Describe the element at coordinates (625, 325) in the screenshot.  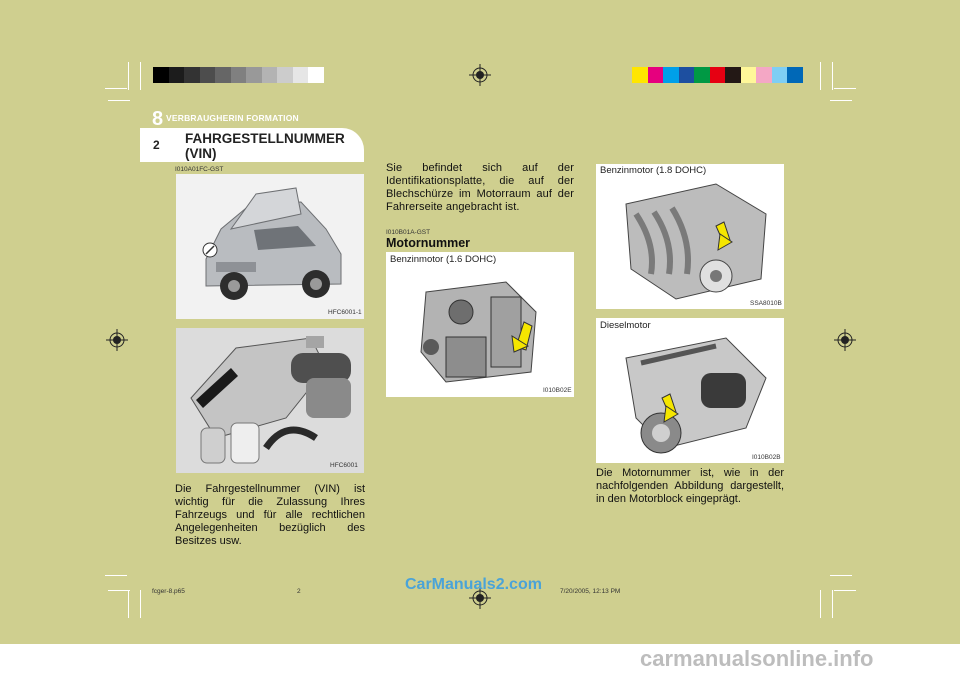
I see `diesel-engine-caption: Dieselmotor` at that location.